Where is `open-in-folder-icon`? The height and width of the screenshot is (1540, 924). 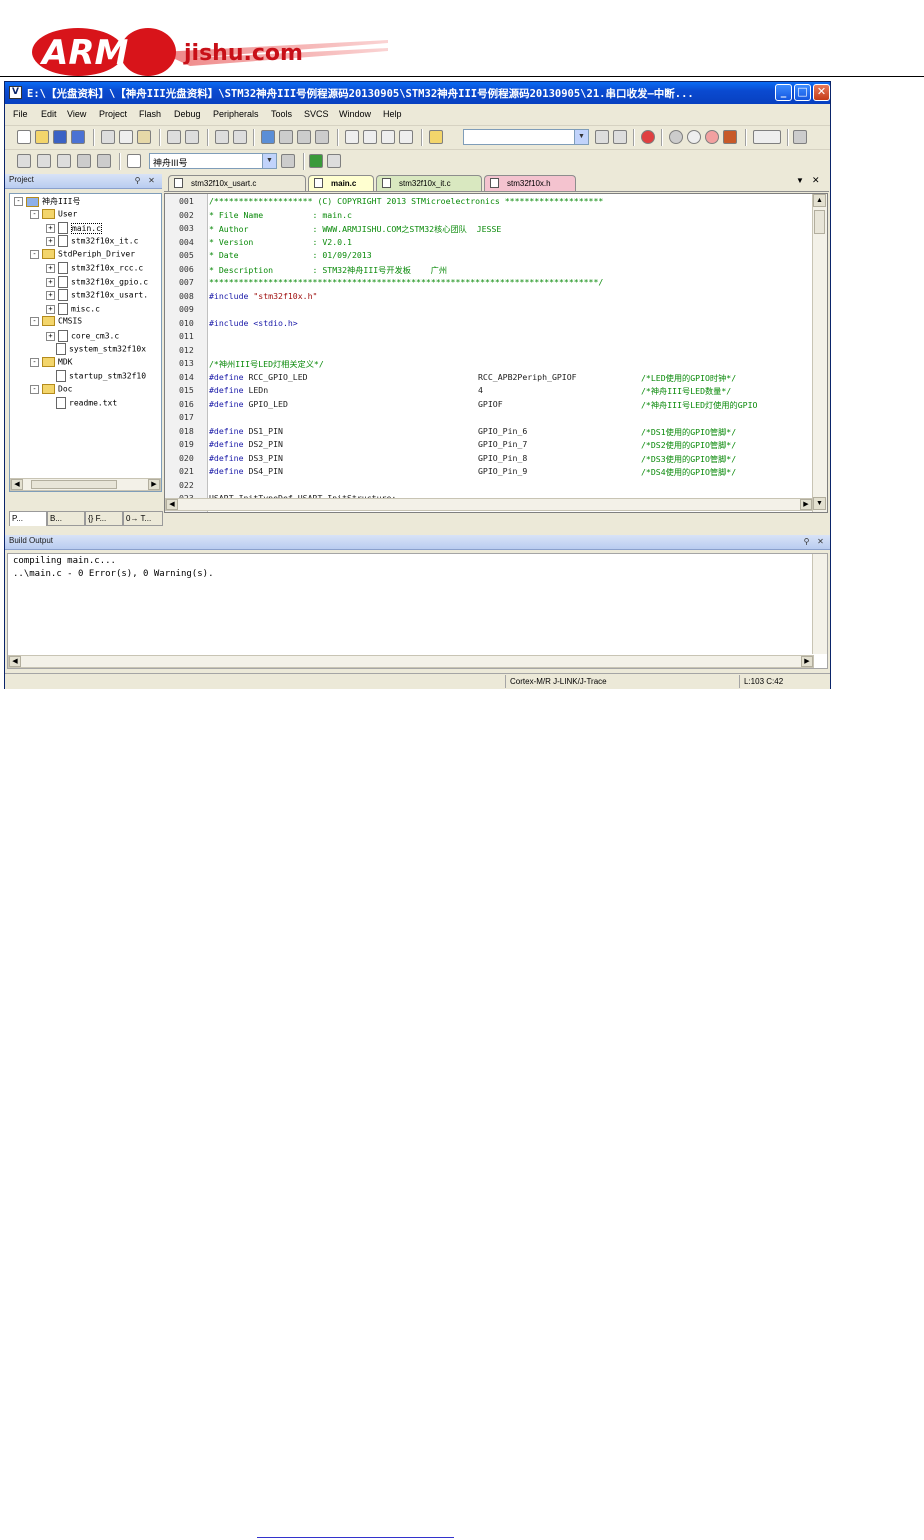 open-in-folder-icon is located at coordinates (436, 137).